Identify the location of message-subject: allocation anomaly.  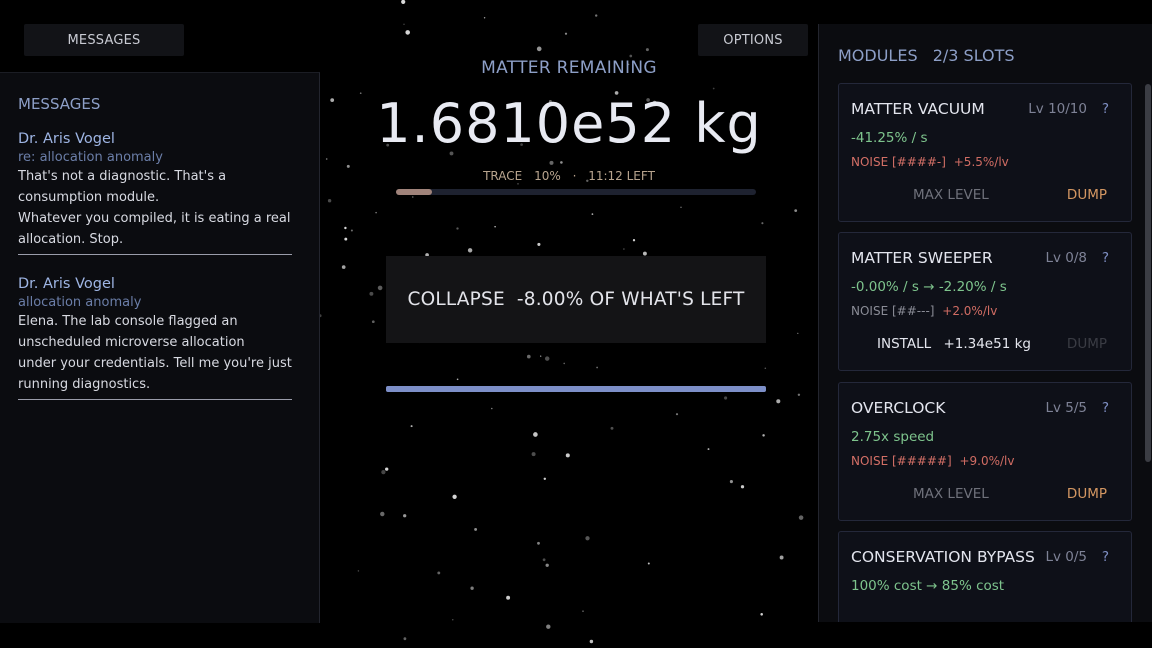
(80, 302).